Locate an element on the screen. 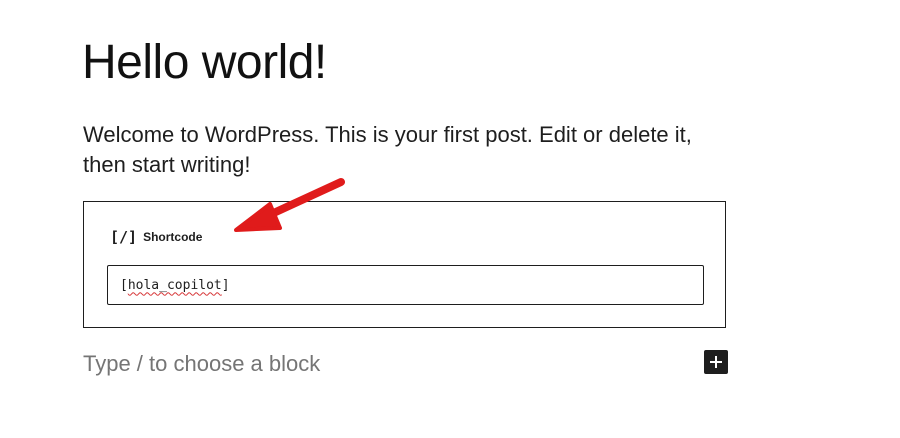 This screenshot has width=900, height=438. shortcode-bracket-open: [ is located at coordinates (124, 285).